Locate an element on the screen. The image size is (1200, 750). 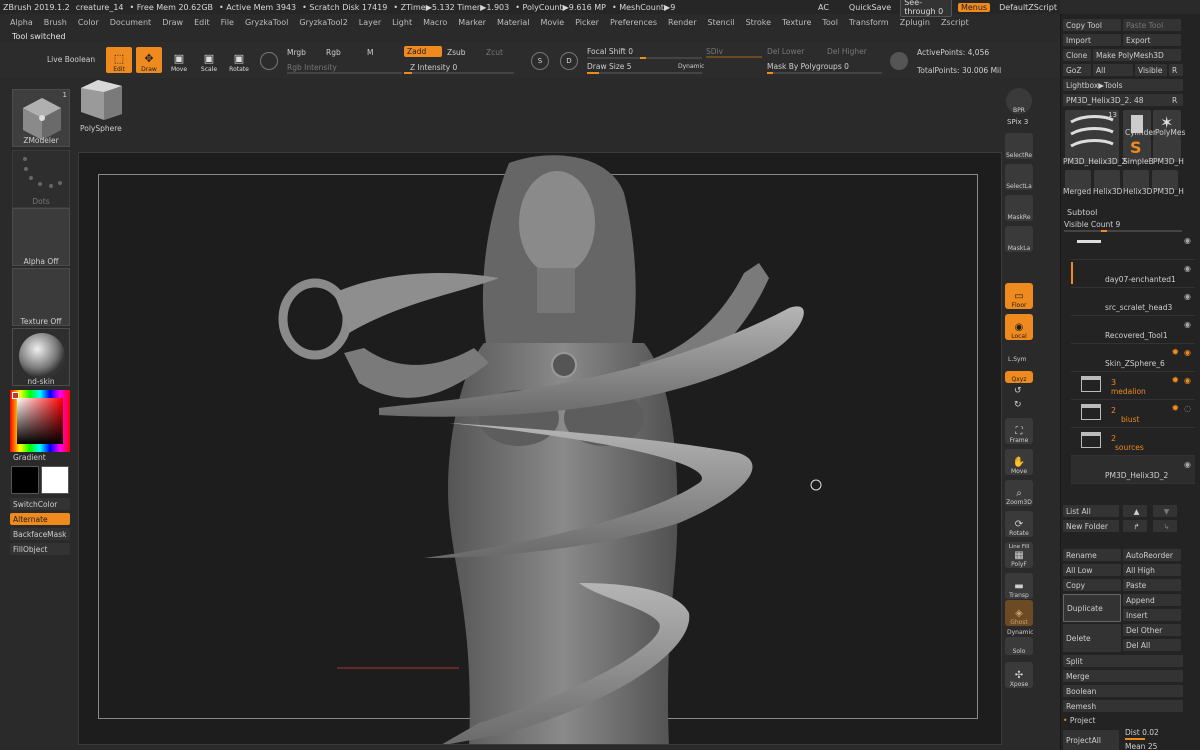
secondary-color-swatch is located at coordinates (55, 480).